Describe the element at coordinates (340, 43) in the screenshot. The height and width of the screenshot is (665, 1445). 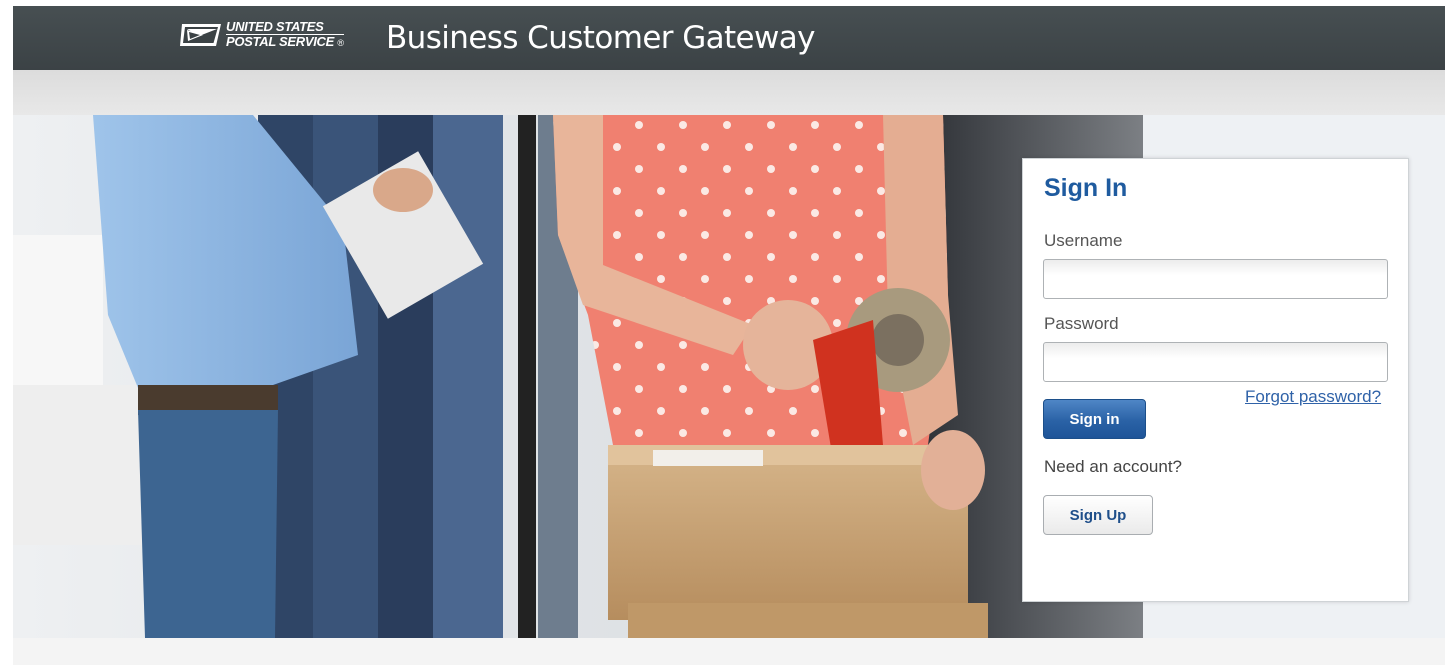
I see `registered-mark: ®` at that location.